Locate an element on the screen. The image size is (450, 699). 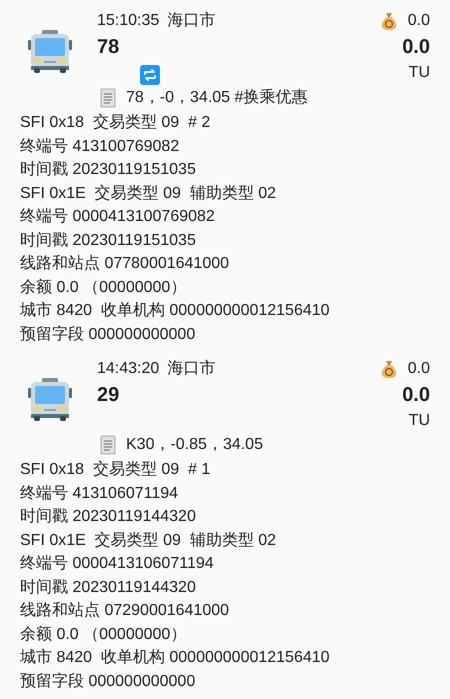
memo-text: 78，-0，34.05 #换乘优惠 is located at coordinates (217, 98).